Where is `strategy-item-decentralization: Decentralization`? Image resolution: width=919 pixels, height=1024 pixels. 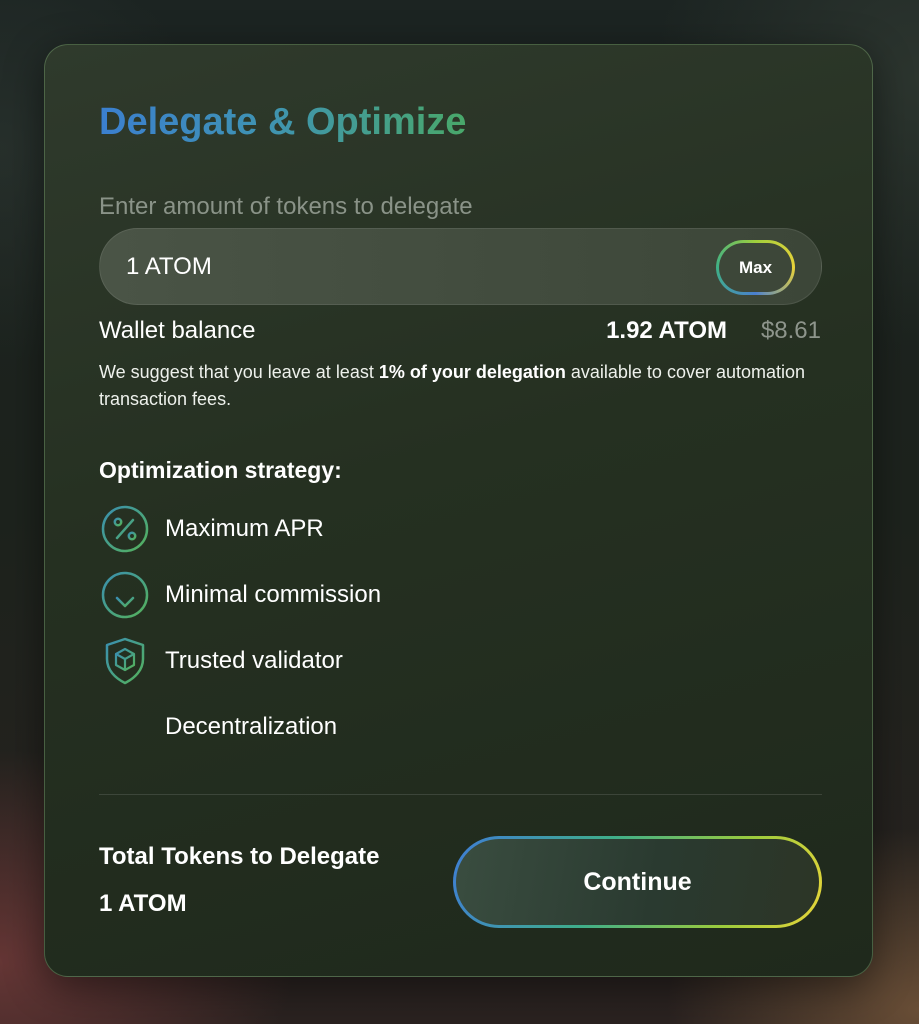
strategy-item-decentralization: Decentralization is located at coordinates (218, 727).